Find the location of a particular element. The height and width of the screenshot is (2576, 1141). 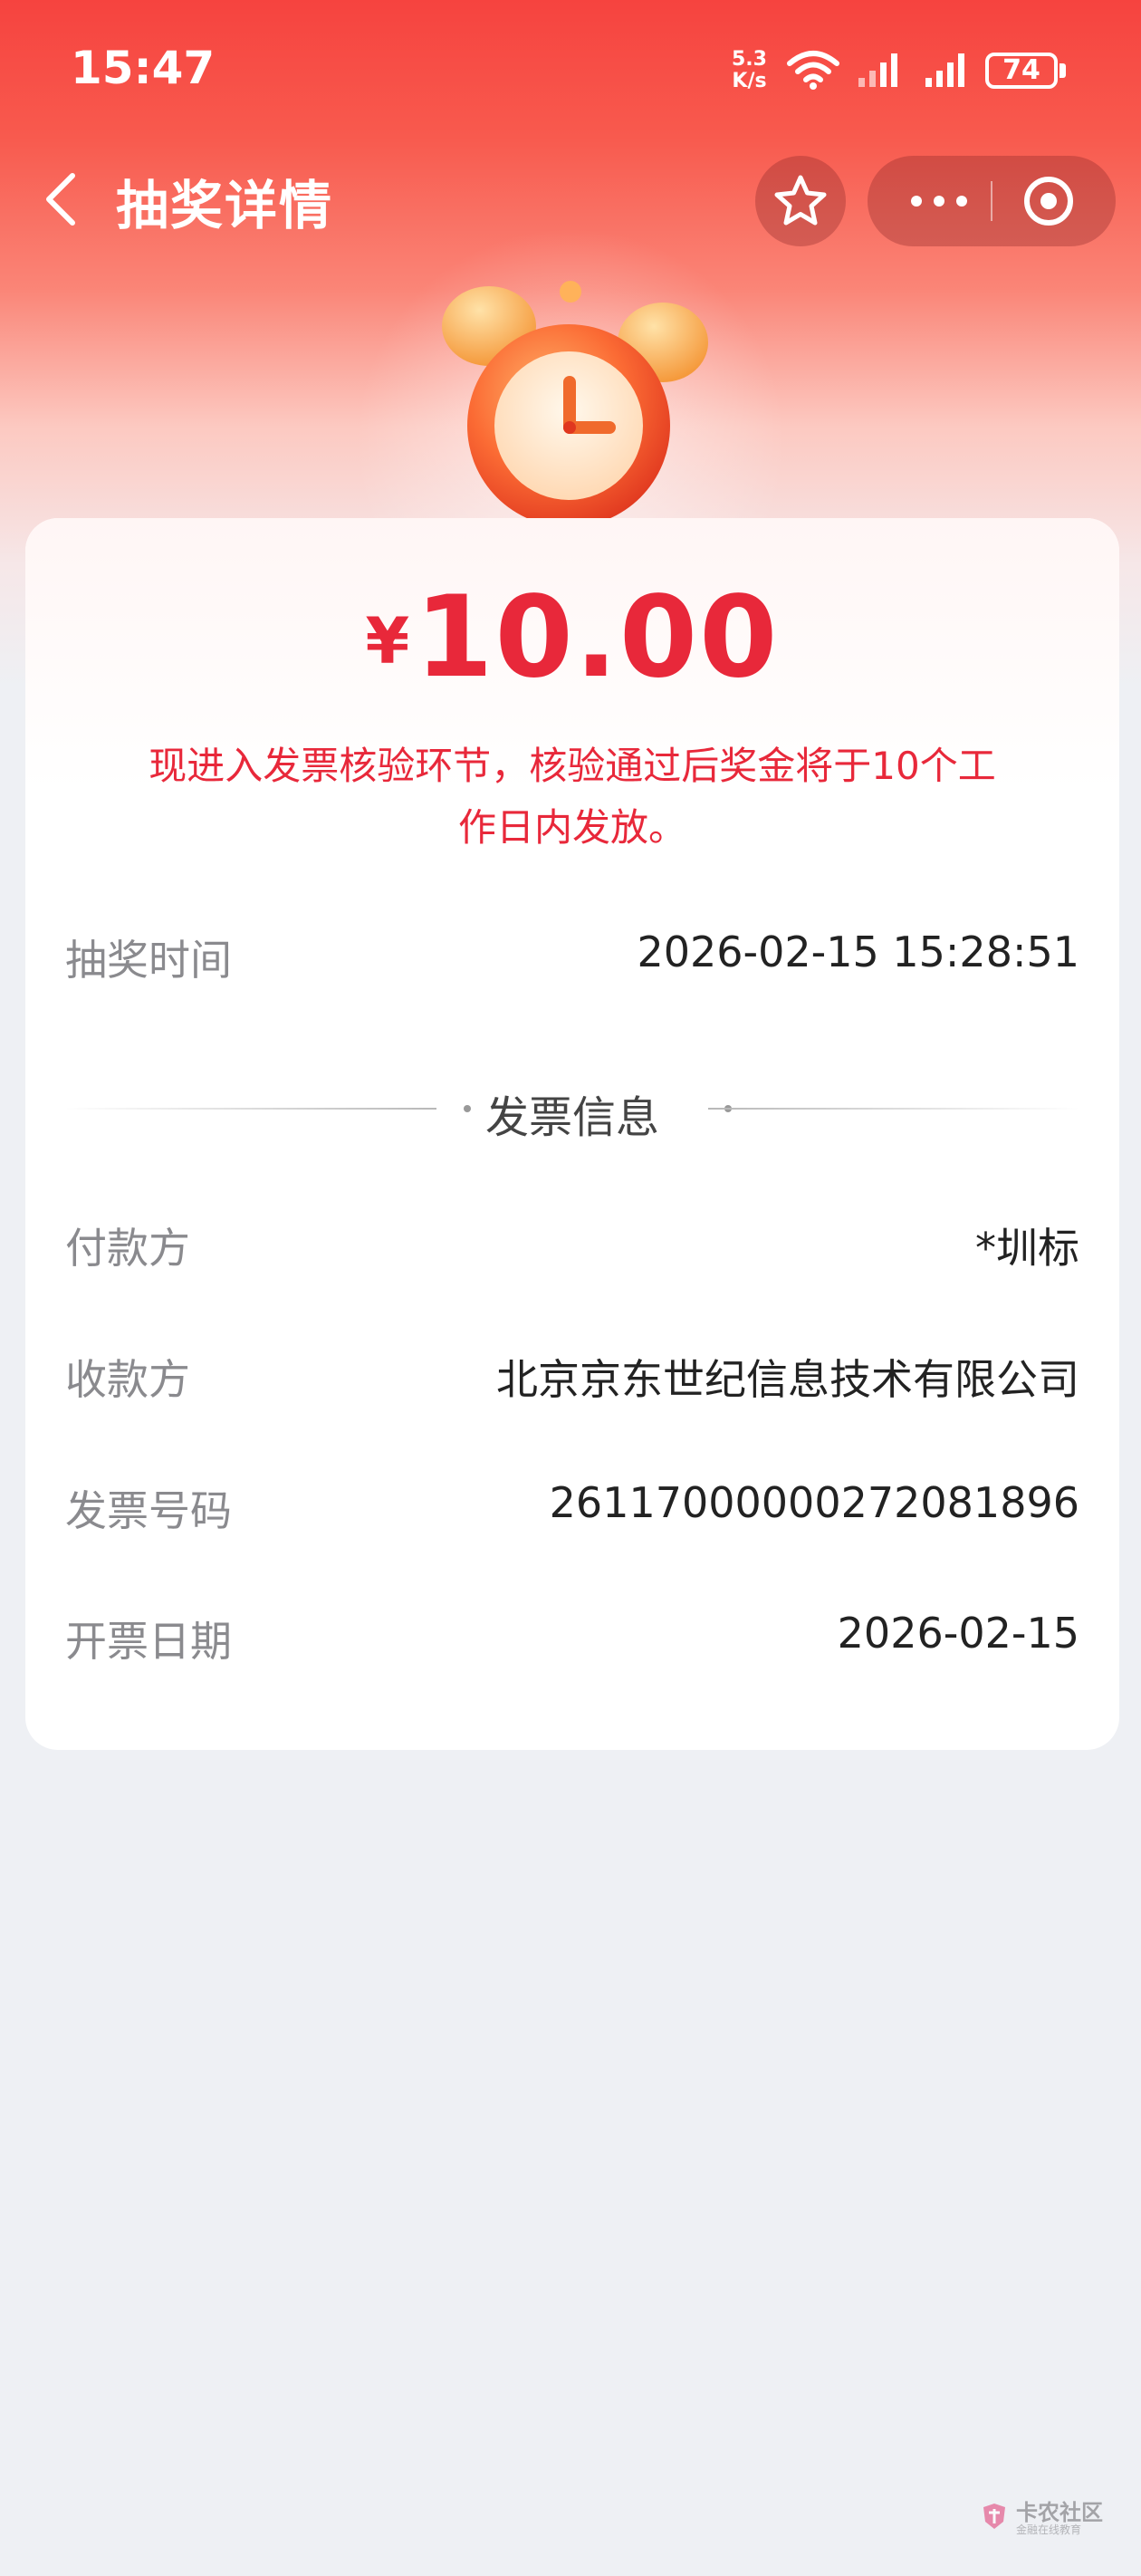

mini-program-capsule is located at coordinates (992, 201).